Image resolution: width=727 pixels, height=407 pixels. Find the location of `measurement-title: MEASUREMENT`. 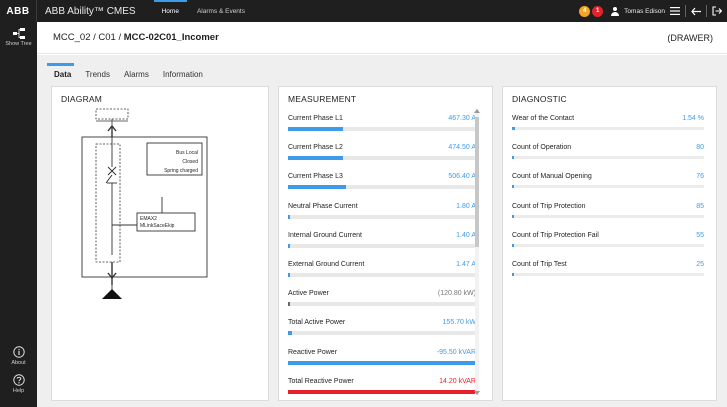

measurement-title: MEASUREMENT is located at coordinates (322, 99).